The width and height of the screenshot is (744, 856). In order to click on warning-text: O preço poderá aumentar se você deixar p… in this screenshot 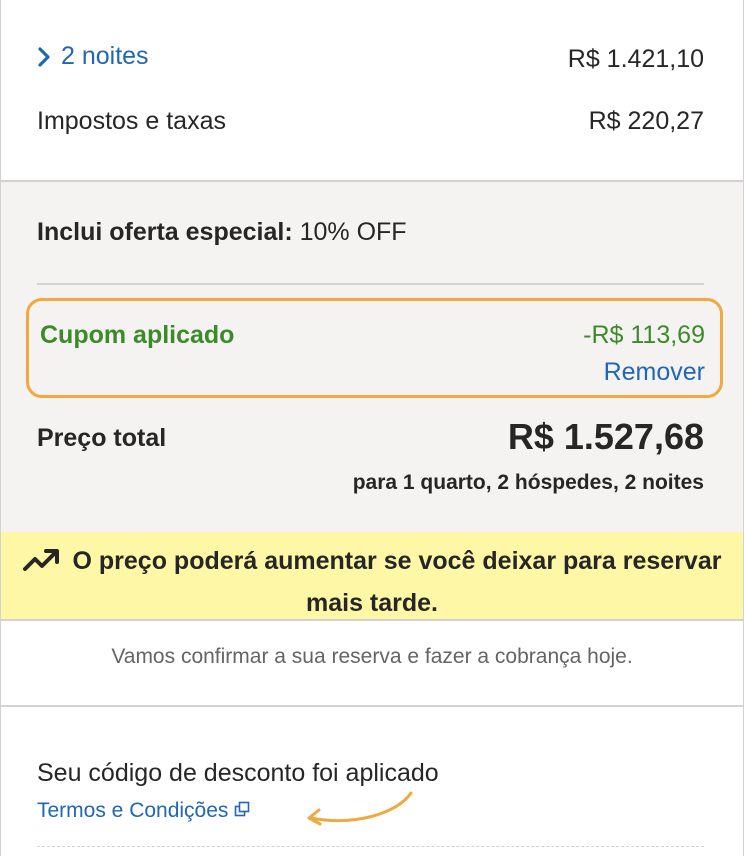, I will do `click(397, 582)`.